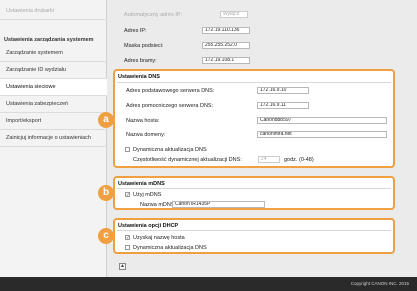 Image resolution: width=417 pixels, height=291 pixels. Describe the element at coordinates (226, 45) in the screenshot. I see `subnet-mask-field: 255.255.252.0` at that location.